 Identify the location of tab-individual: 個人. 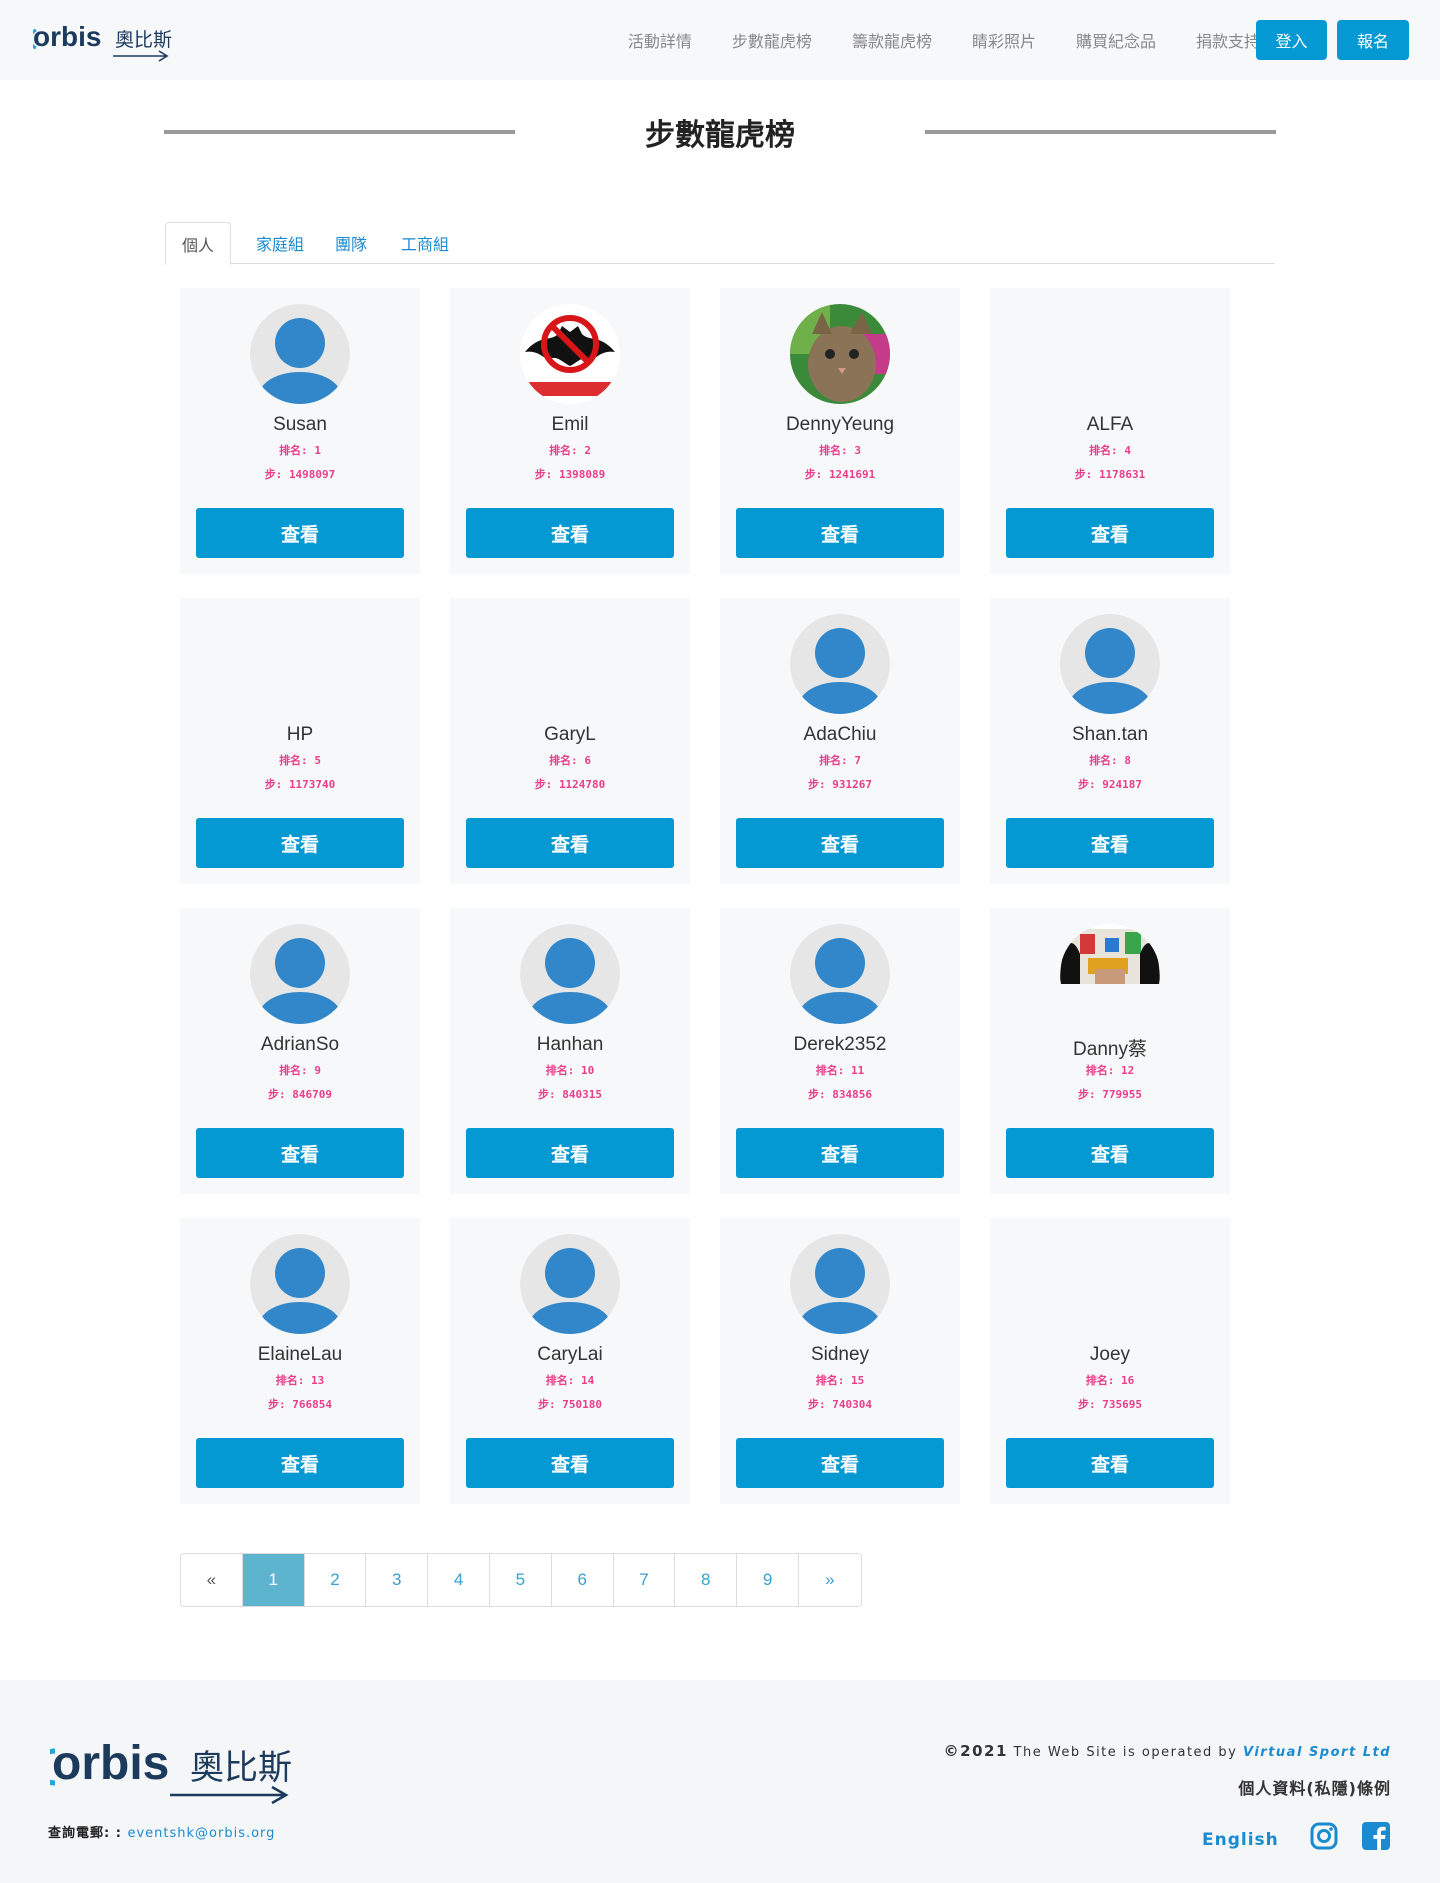
(198, 243).